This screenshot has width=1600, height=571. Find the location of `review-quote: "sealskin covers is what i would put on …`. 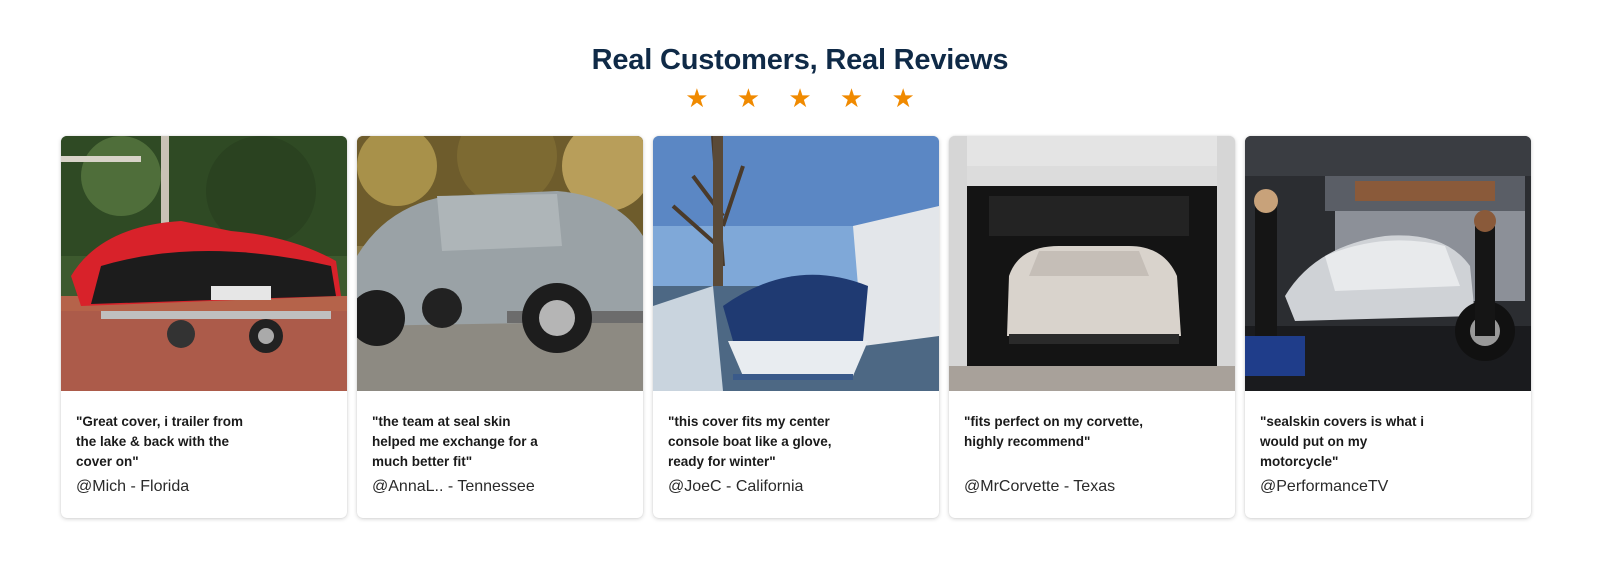

review-quote: "sealskin covers is what i would put on … is located at coordinates (1342, 441).